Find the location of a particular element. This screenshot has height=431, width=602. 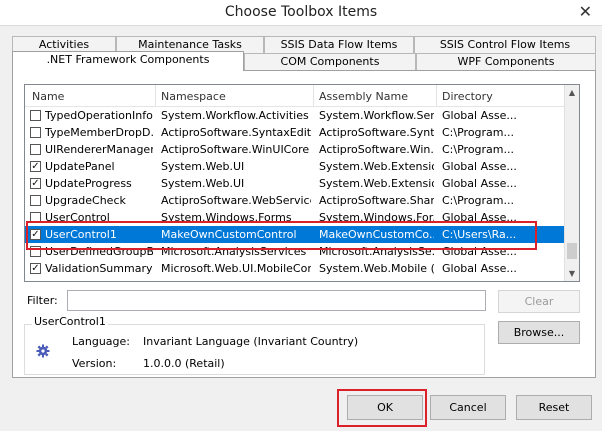

highlight-box-selected-row is located at coordinates (281, 235).